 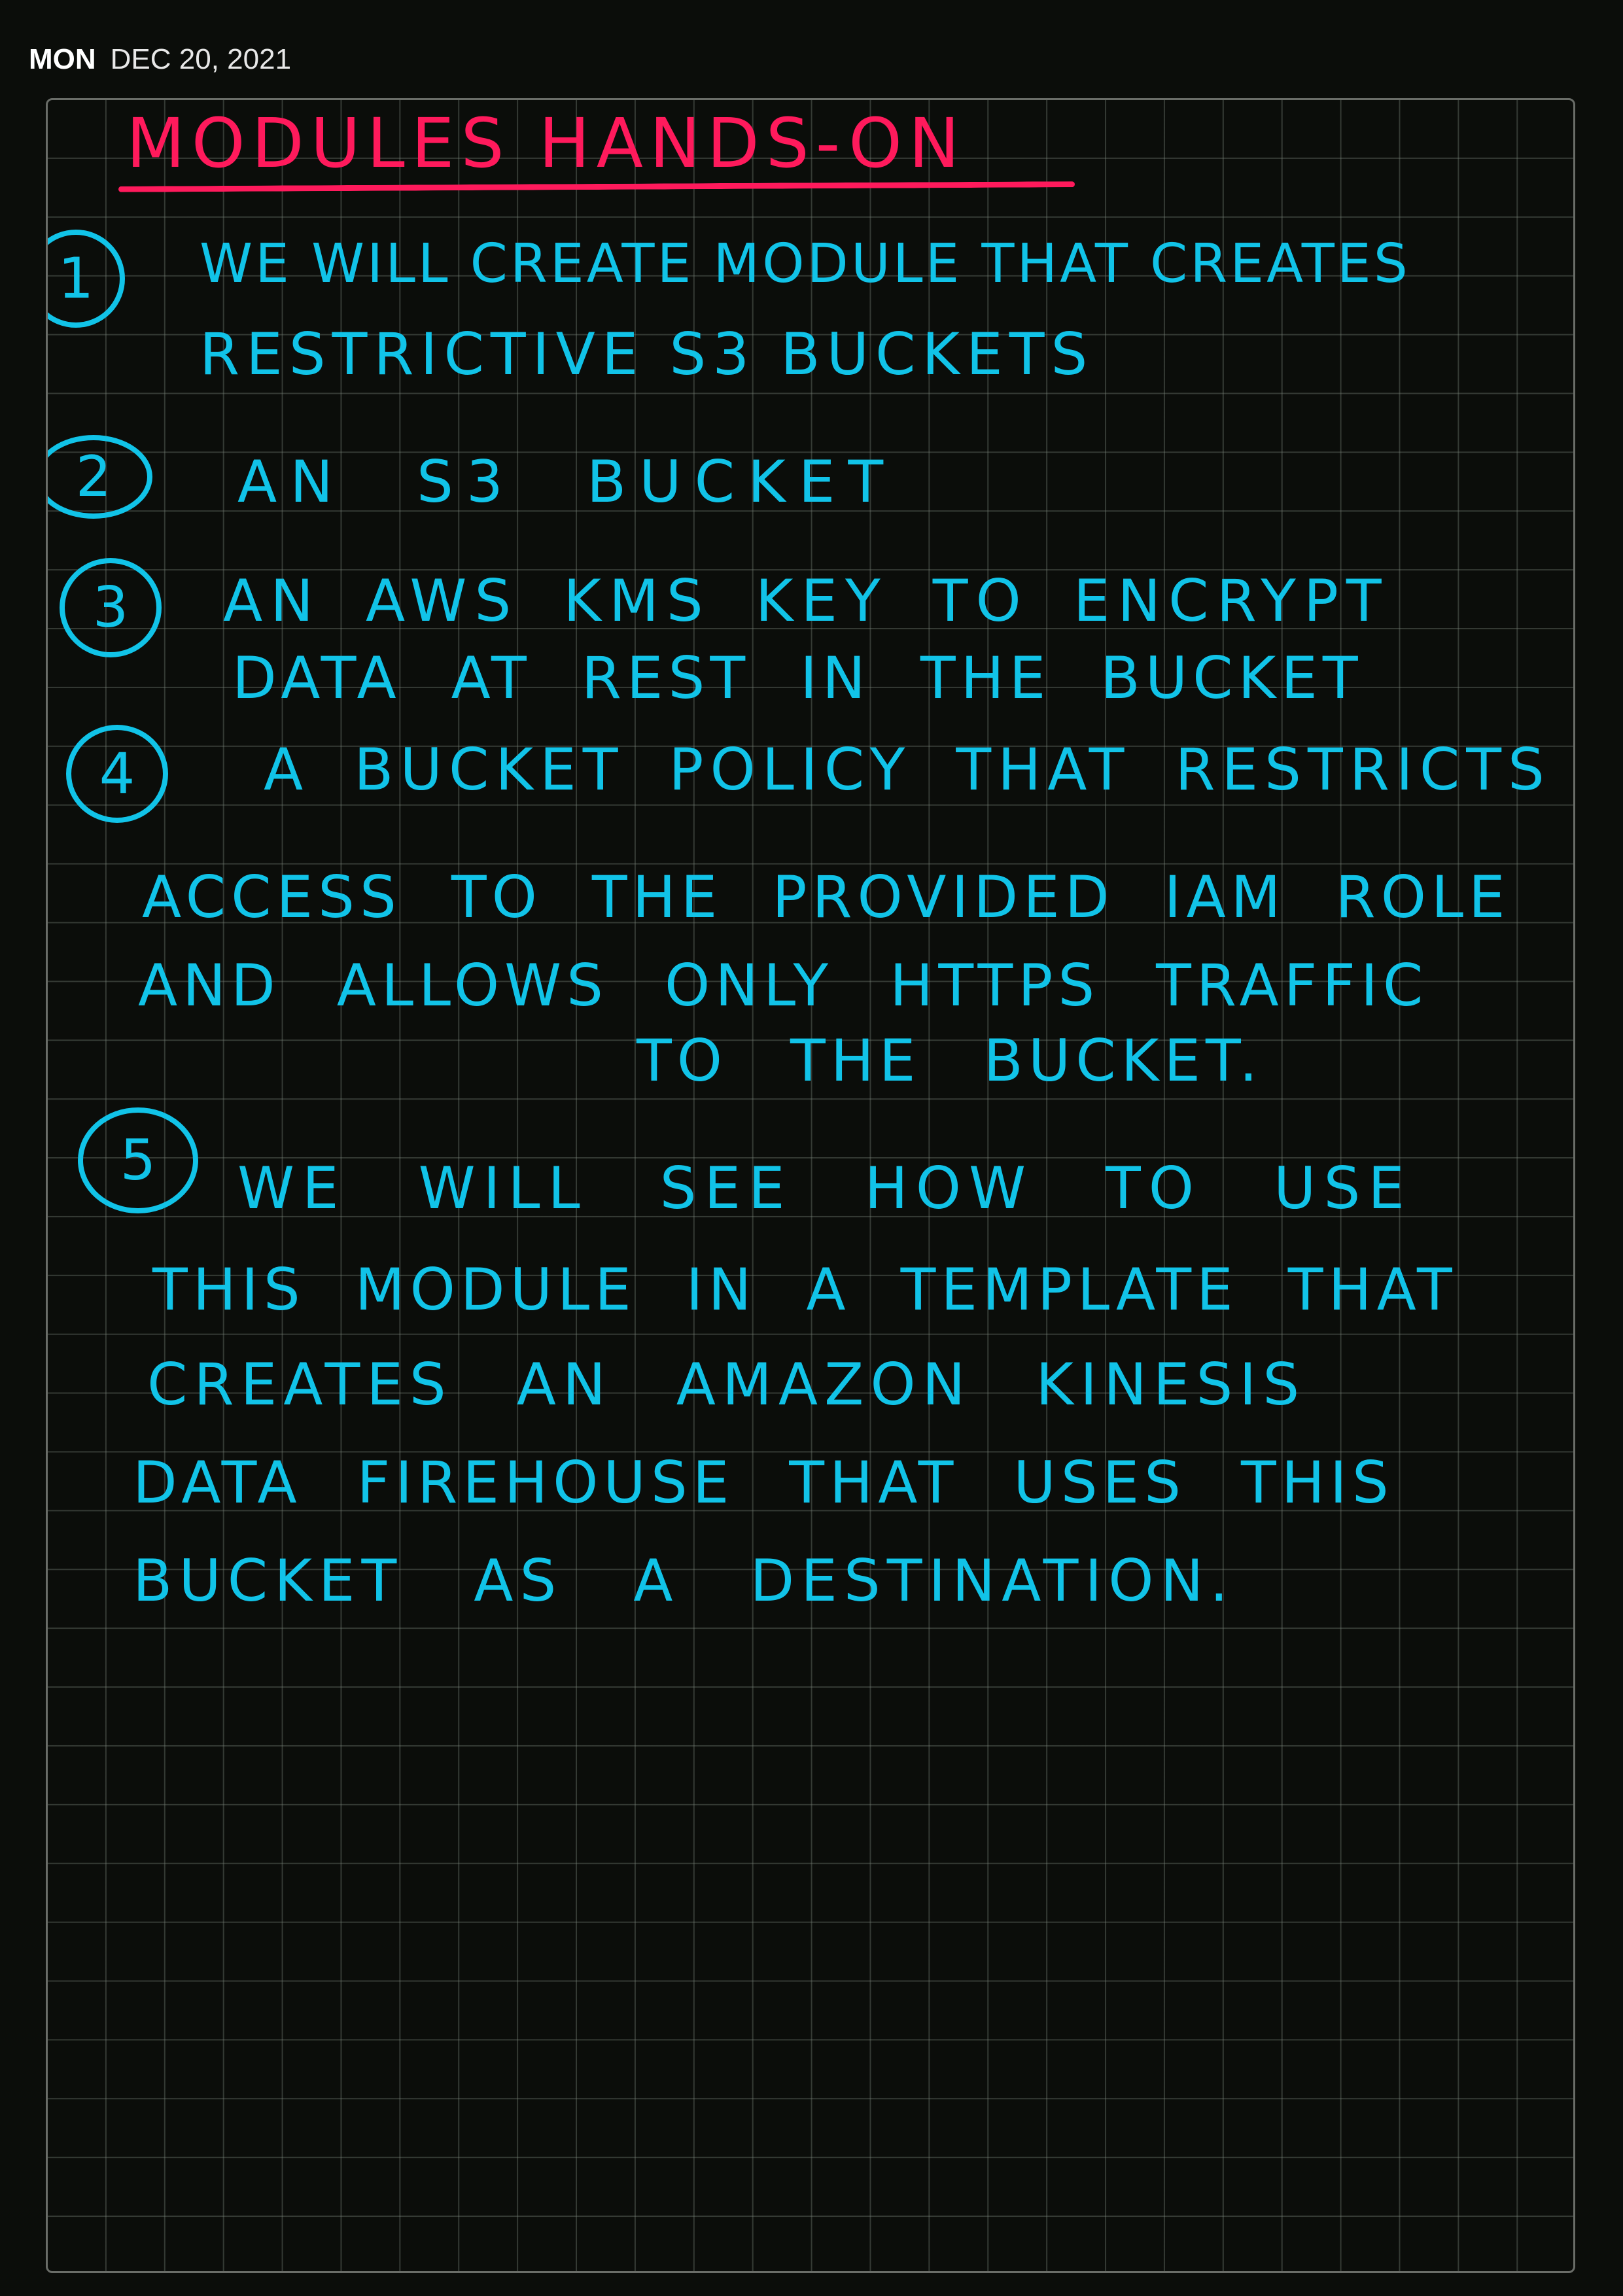 I want to click on item-5-line-2: THIS MODULE IN A TEMPLATE THAT, so click(x=805, y=1289).